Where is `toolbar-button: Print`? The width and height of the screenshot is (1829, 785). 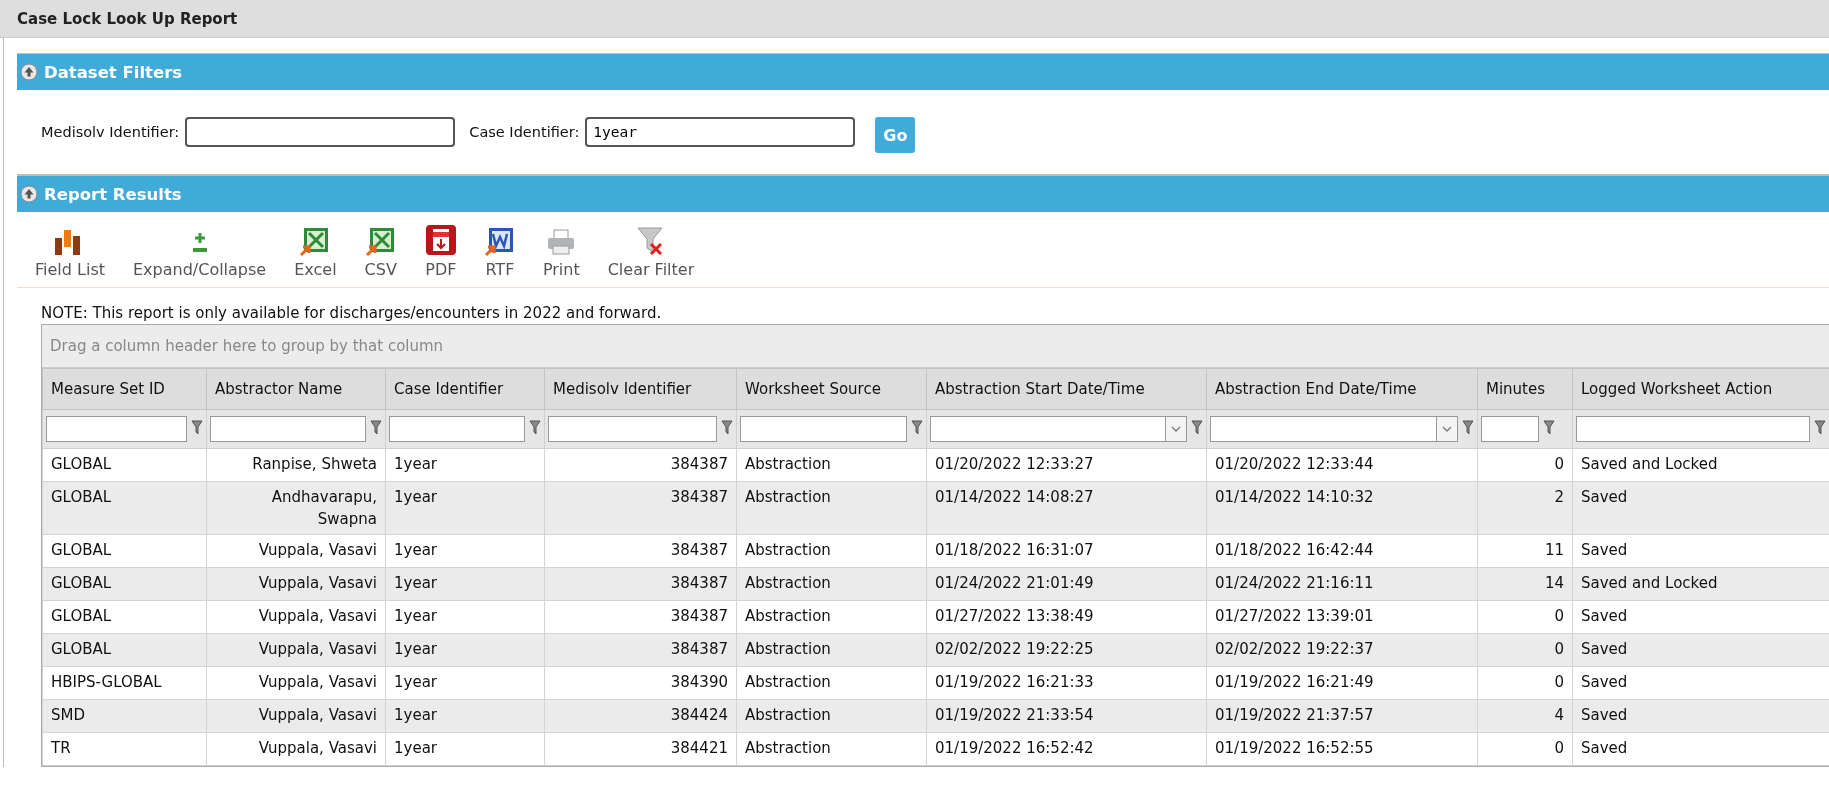
toolbar-button: Print is located at coordinates (561, 253).